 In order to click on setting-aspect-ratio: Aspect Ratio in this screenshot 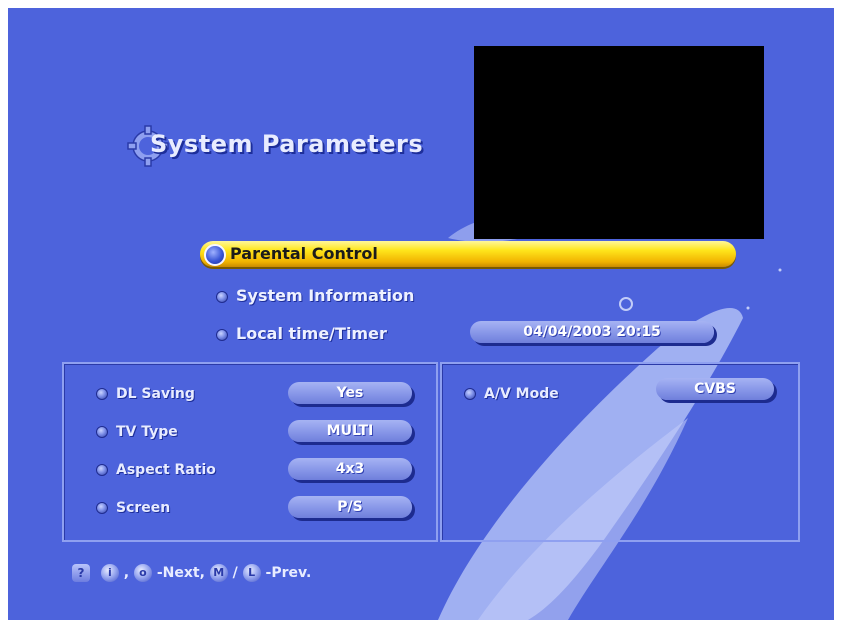, I will do `click(156, 470)`.